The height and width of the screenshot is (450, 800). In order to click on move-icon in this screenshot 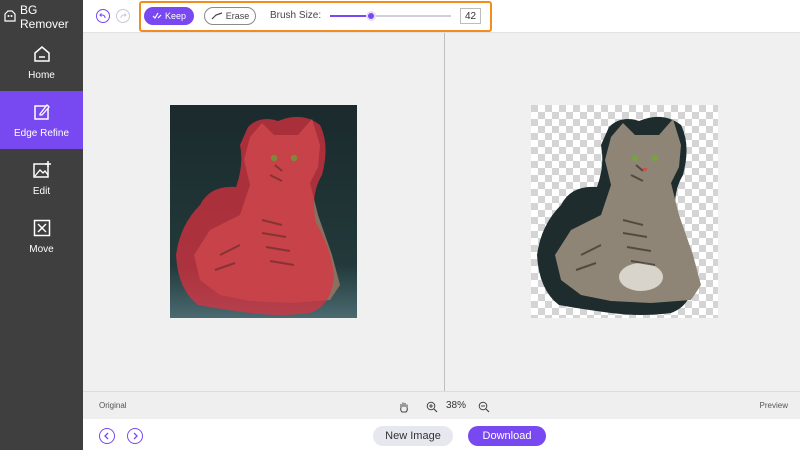, I will do `click(42, 228)`.